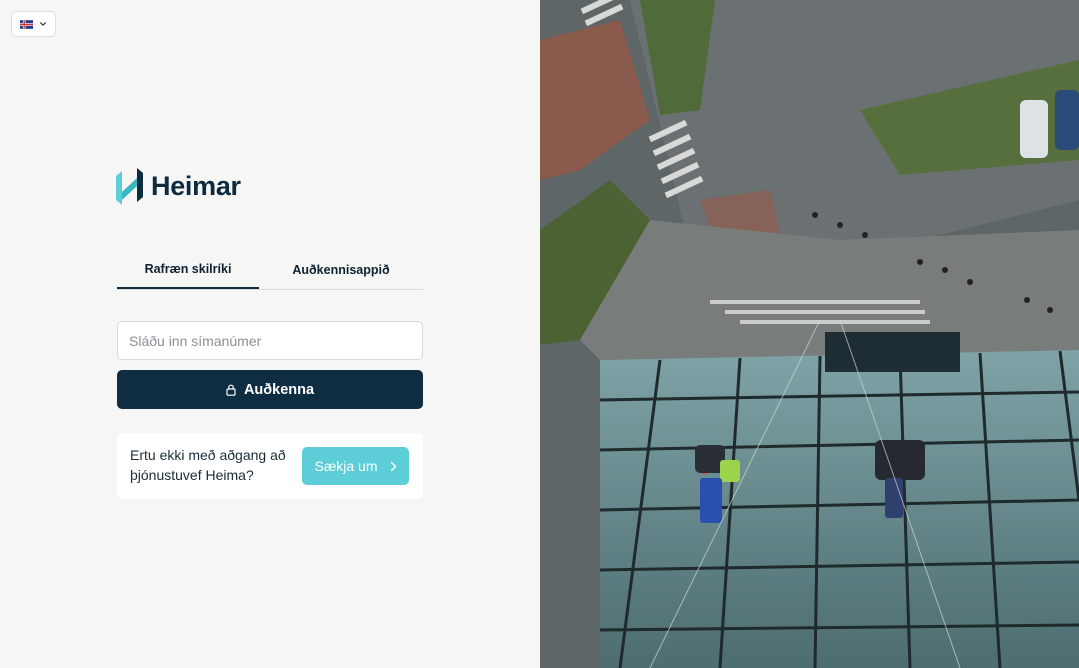 The height and width of the screenshot is (668, 1079). Describe the element at coordinates (196, 186) in the screenshot. I see `brand-name: Heimar` at that location.